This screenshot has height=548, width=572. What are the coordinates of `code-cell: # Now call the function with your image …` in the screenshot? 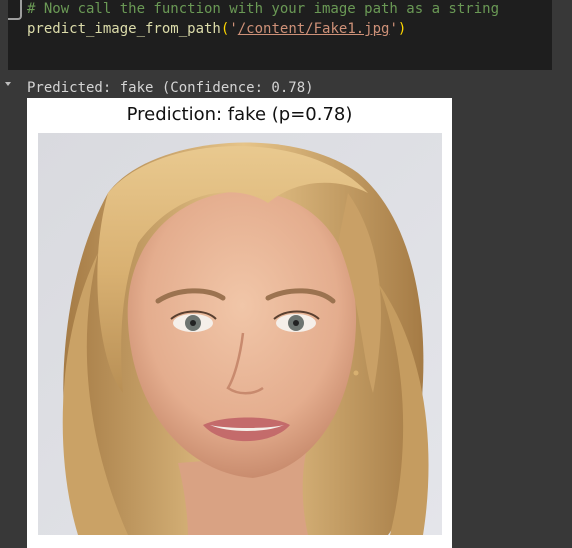 It's located at (280, 35).